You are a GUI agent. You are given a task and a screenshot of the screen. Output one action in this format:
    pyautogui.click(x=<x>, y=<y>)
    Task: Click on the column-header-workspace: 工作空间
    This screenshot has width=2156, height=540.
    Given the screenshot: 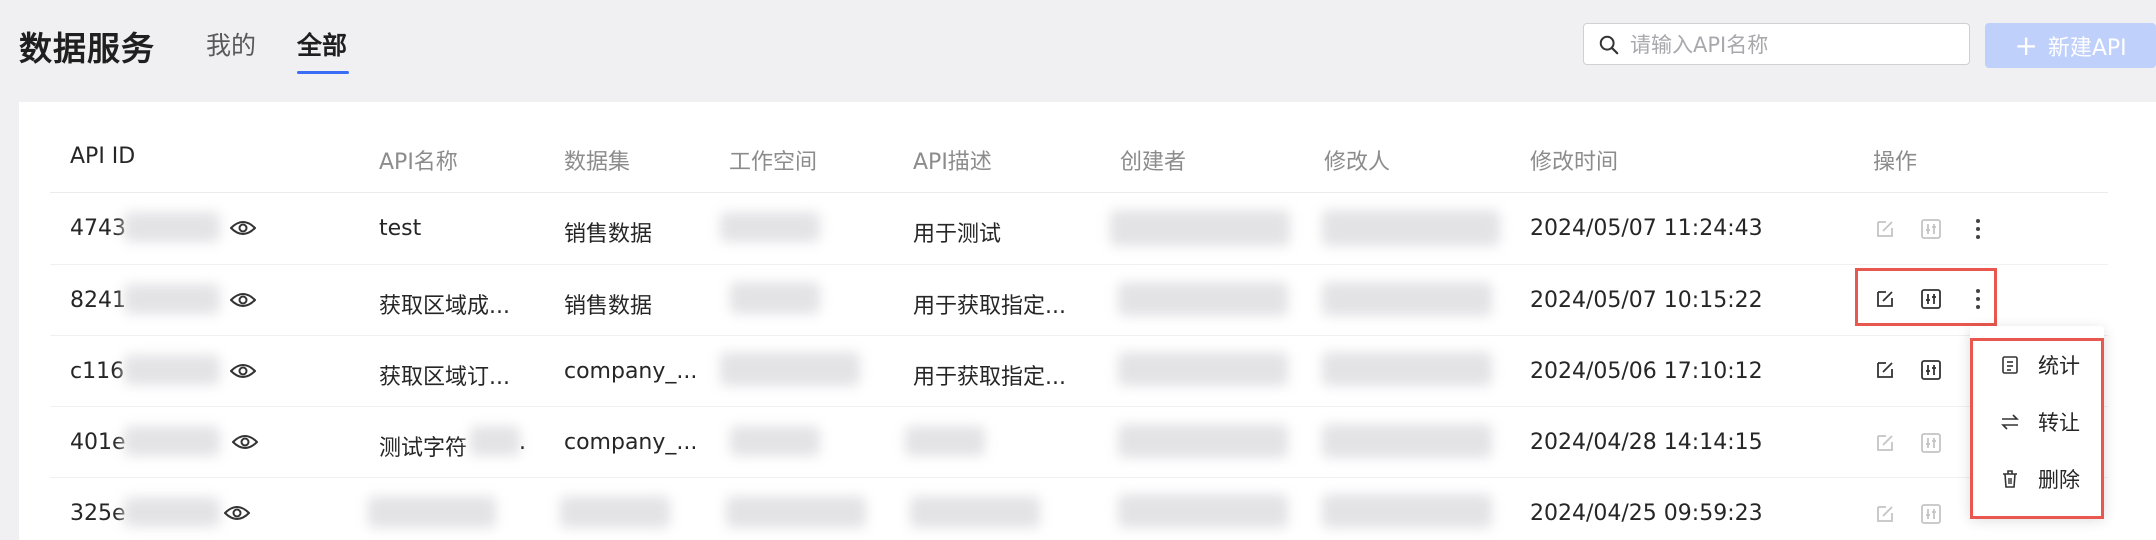 What is the action you would take?
    pyautogui.click(x=773, y=162)
    